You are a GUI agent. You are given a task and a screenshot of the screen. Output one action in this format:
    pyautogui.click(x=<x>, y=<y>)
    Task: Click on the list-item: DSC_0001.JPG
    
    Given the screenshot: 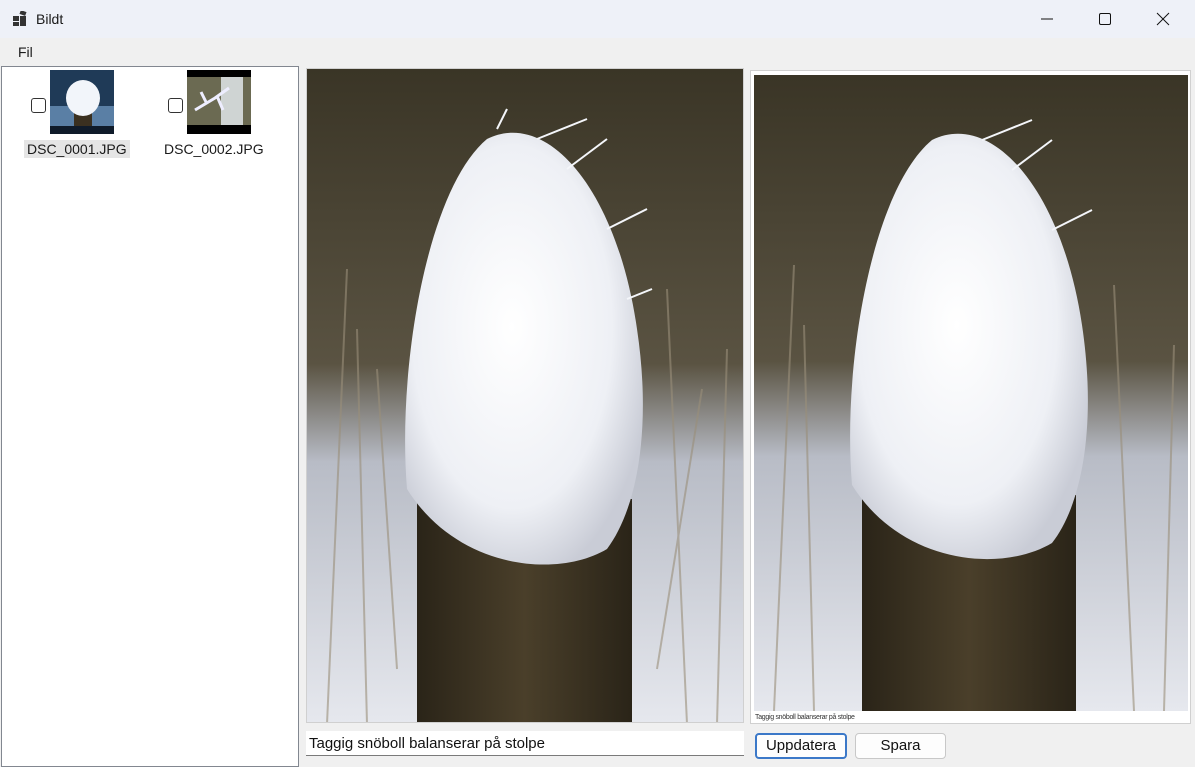 What is the action you would take?
    pyautogui.click(x=87, y=115)
    